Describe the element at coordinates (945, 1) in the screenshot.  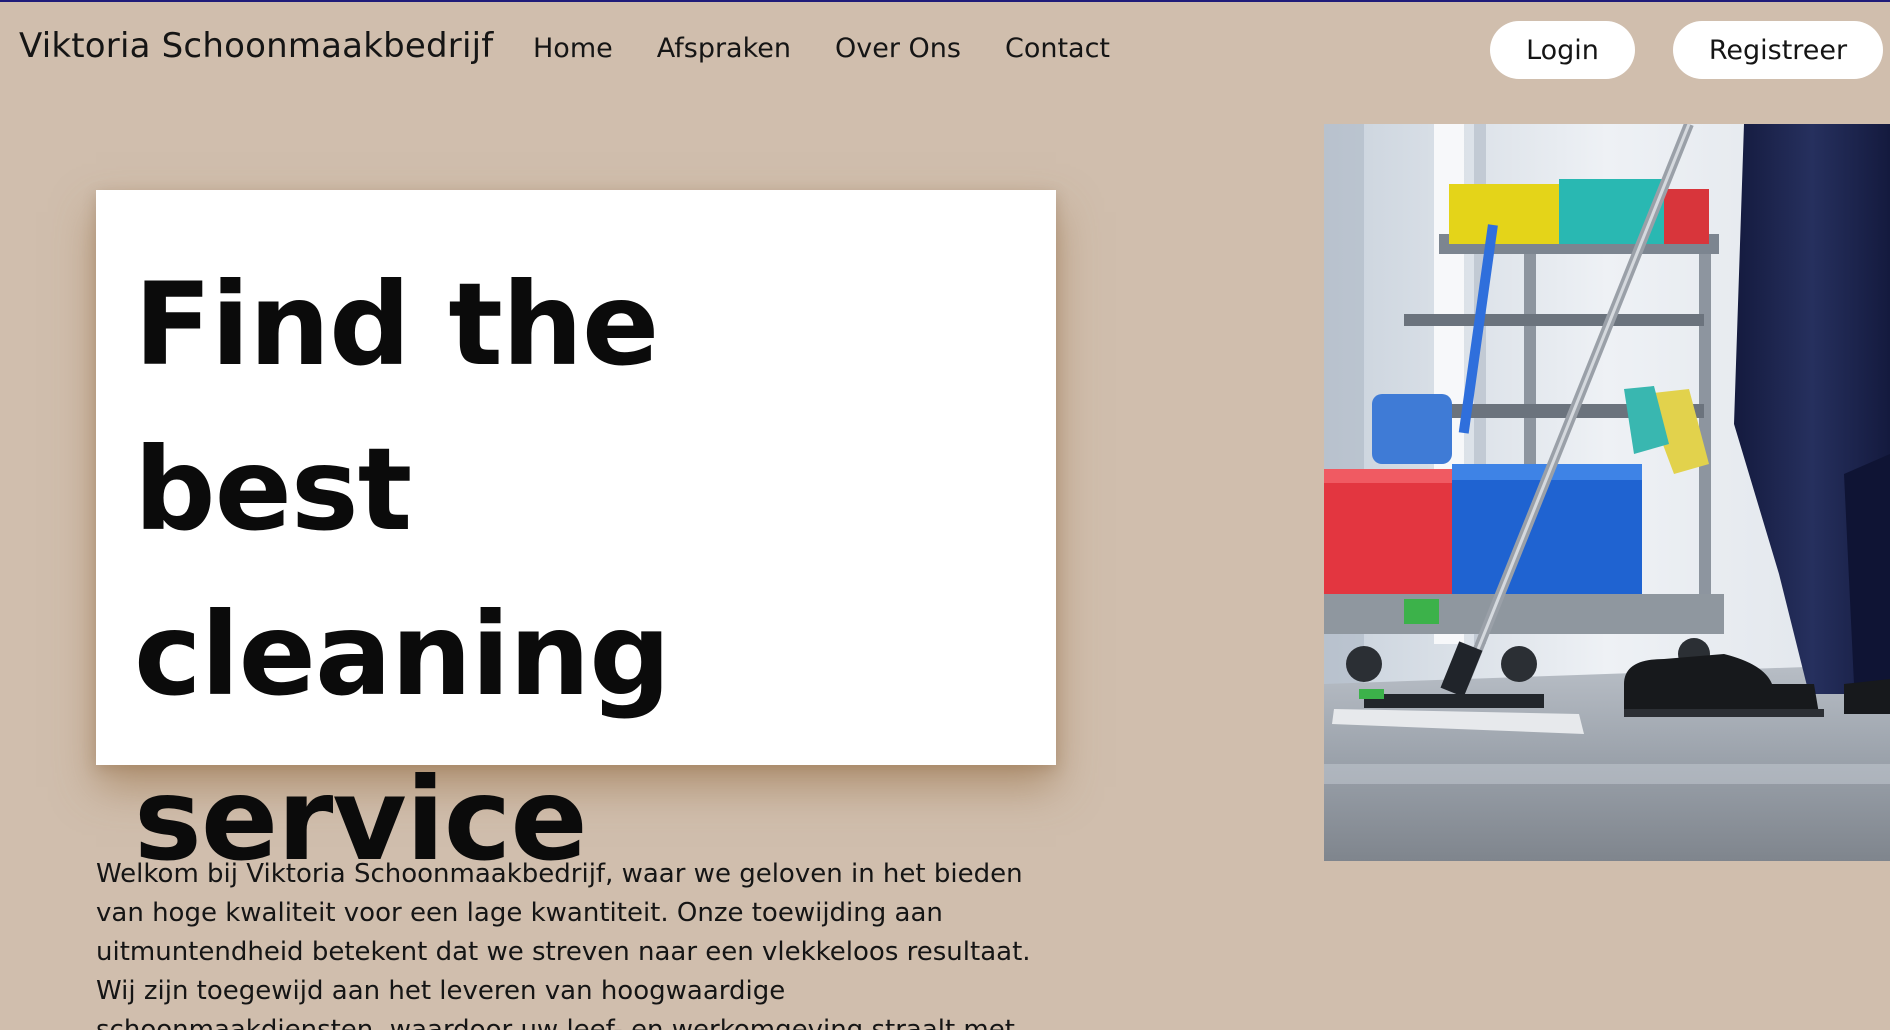
I see `top-border` at that location.